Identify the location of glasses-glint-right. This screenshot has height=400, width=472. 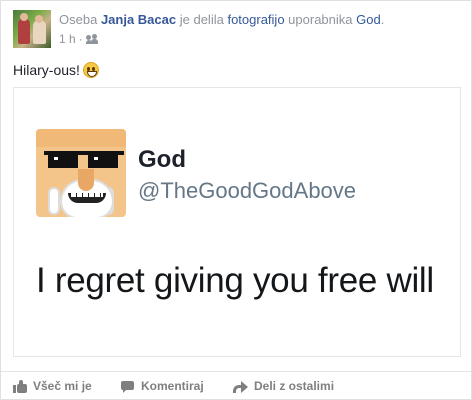
(96, 158).